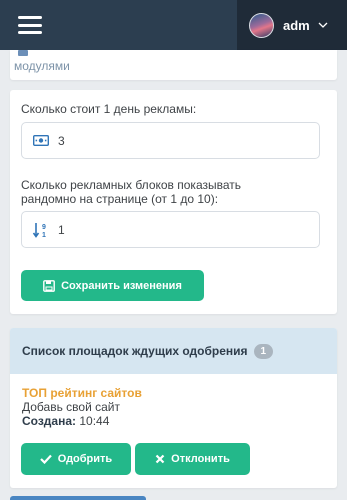 The width and height of the screenshot is (347, 500). Describe the element at coordinates (41, 230) in the screenshot. I see `sort-numeric-icon: 9 1` at that location.